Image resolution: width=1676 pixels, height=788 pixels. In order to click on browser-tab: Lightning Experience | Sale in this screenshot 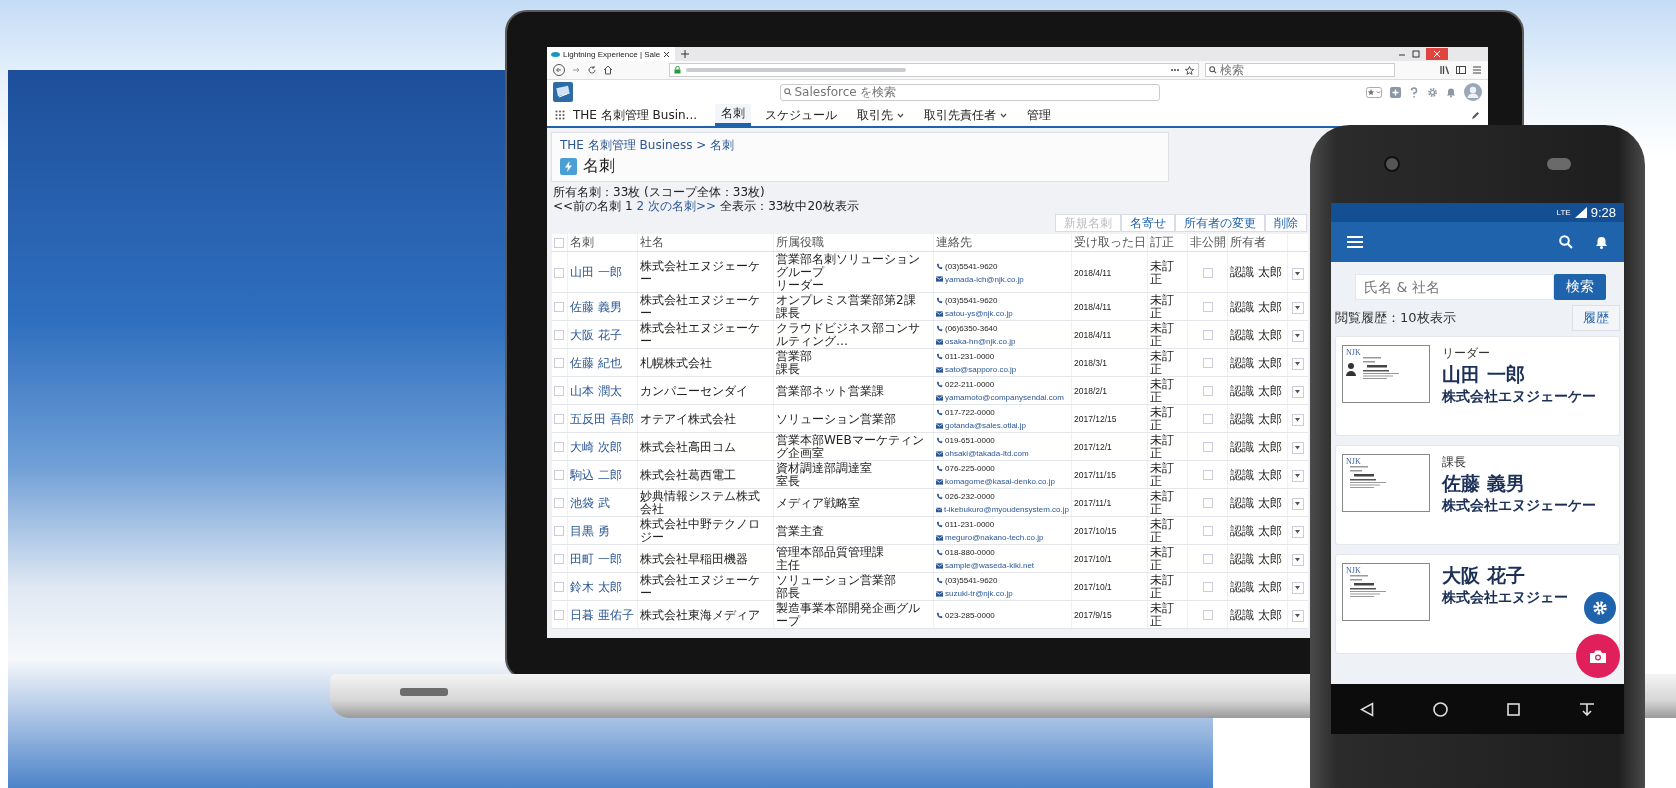, I will do `click(611, 54)`.